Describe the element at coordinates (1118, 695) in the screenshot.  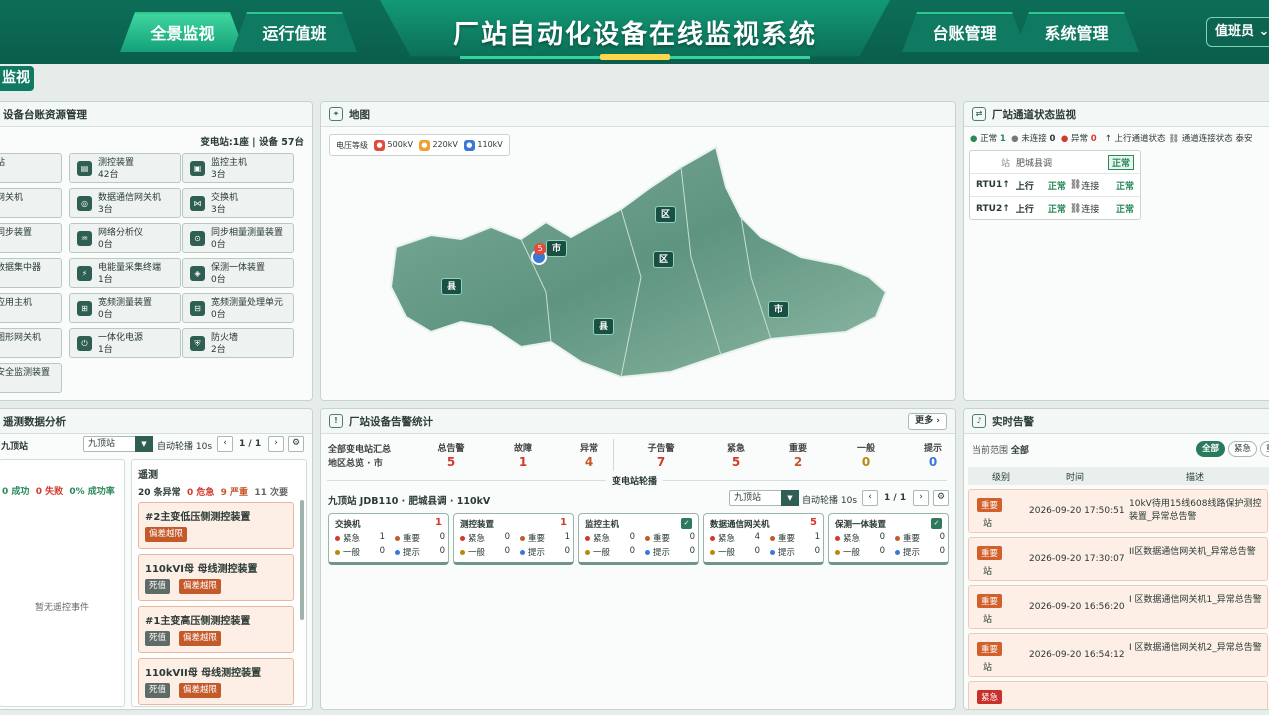
I see `alarm-row: 紧急` at that location.